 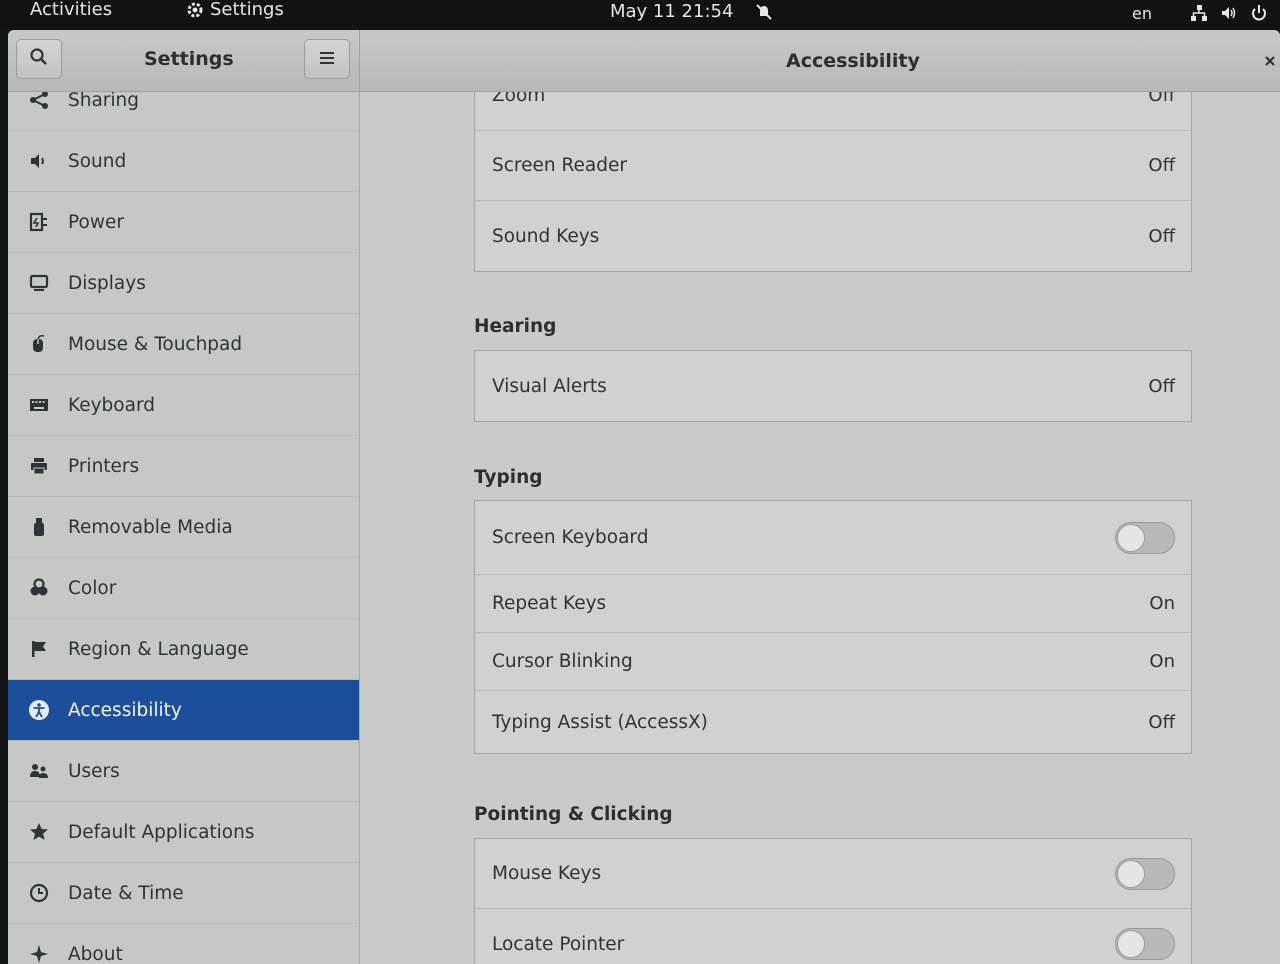 I want to click on app-menu-label: Settings, so click(x=247, y=10).